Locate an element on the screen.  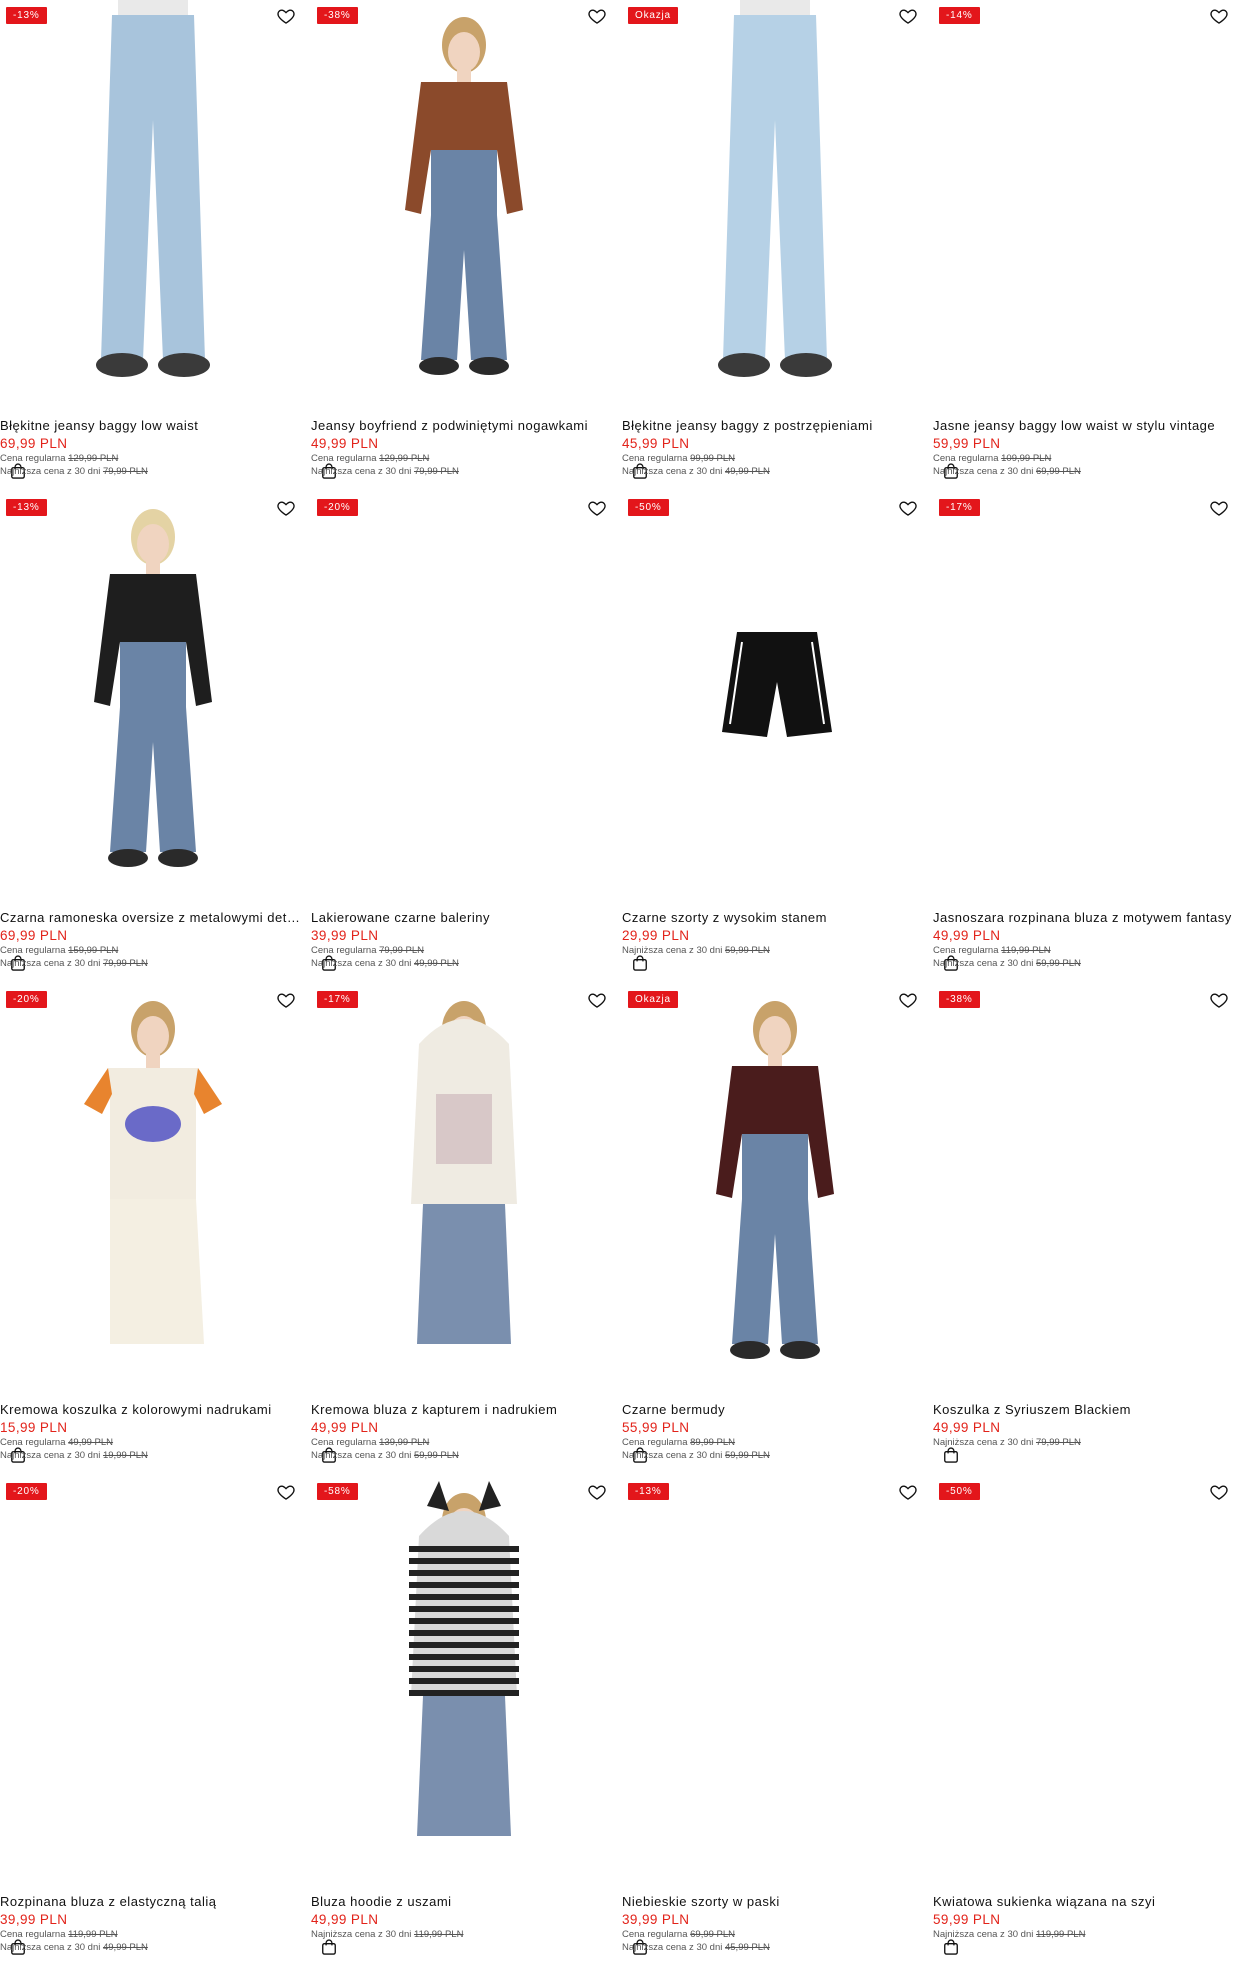
lowest-price-line: Najniższa cena z 30 dni 79,99 PLN is located at coordinates (1086, 1443).